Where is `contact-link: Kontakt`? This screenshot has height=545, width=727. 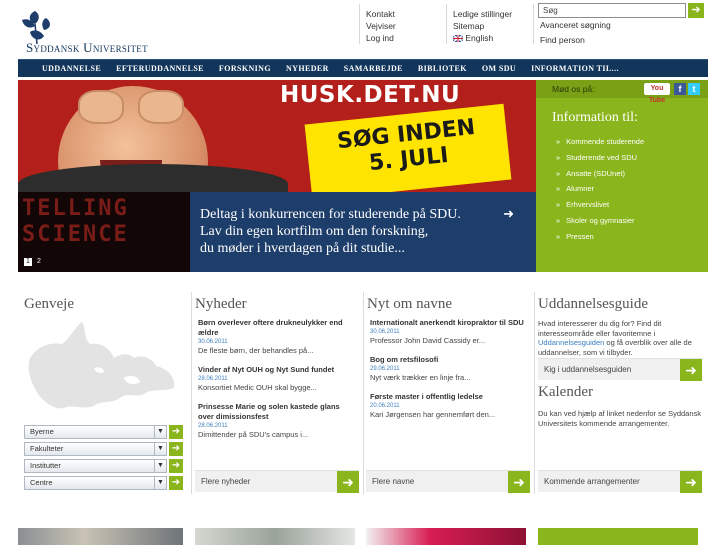
contact-link: Kontakt is located at coordinates (381, 14).